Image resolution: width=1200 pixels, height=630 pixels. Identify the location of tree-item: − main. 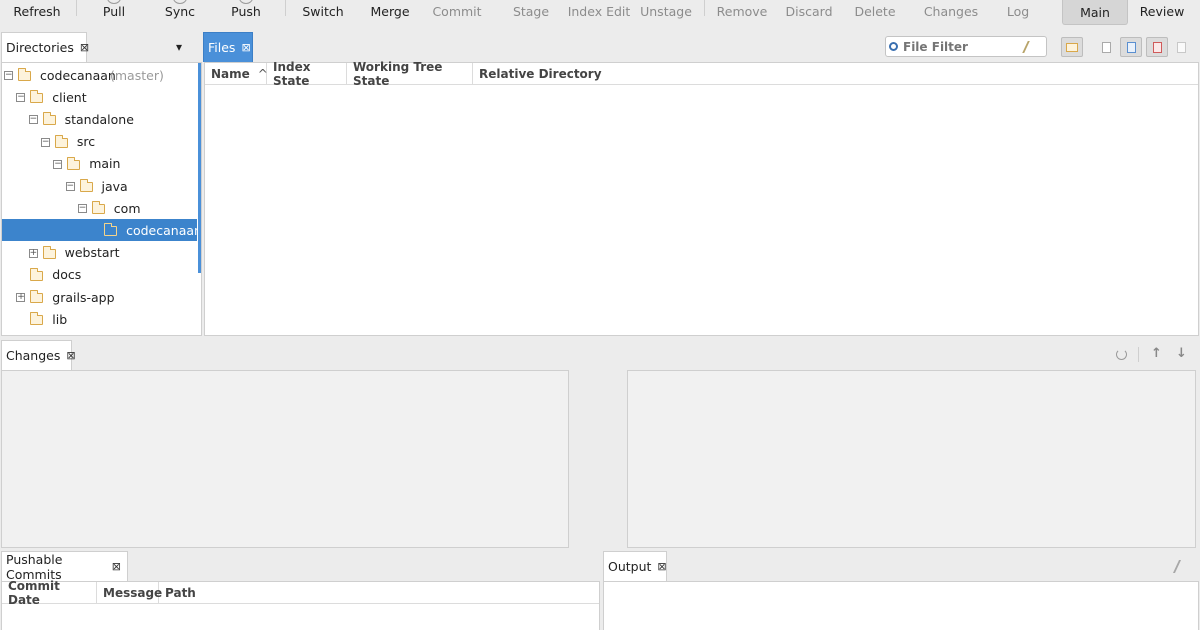
(99, 164).